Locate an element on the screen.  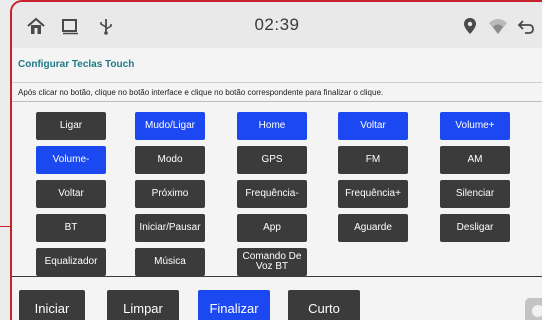
wifi-icon is located at coordinates (498, 26).